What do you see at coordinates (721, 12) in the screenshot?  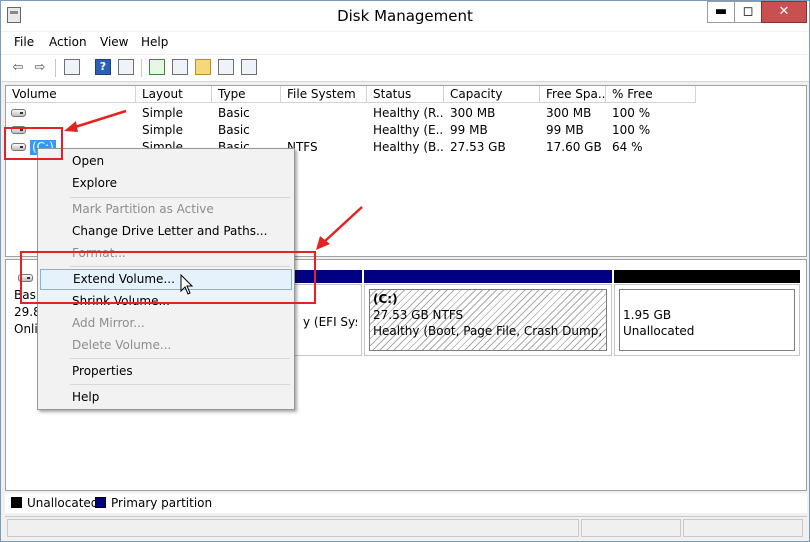 I see `minimize-button: ▬` at bounding box center [721, 12].